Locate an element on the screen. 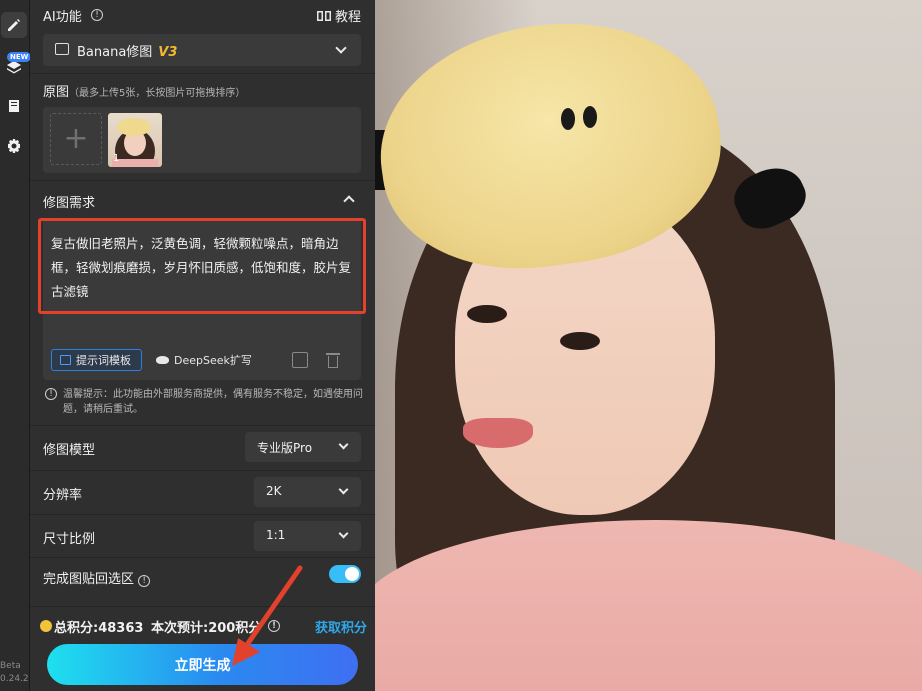  setting-row-paste-back: 完成图贴回选区 ! is located at coordinates (202, 577).